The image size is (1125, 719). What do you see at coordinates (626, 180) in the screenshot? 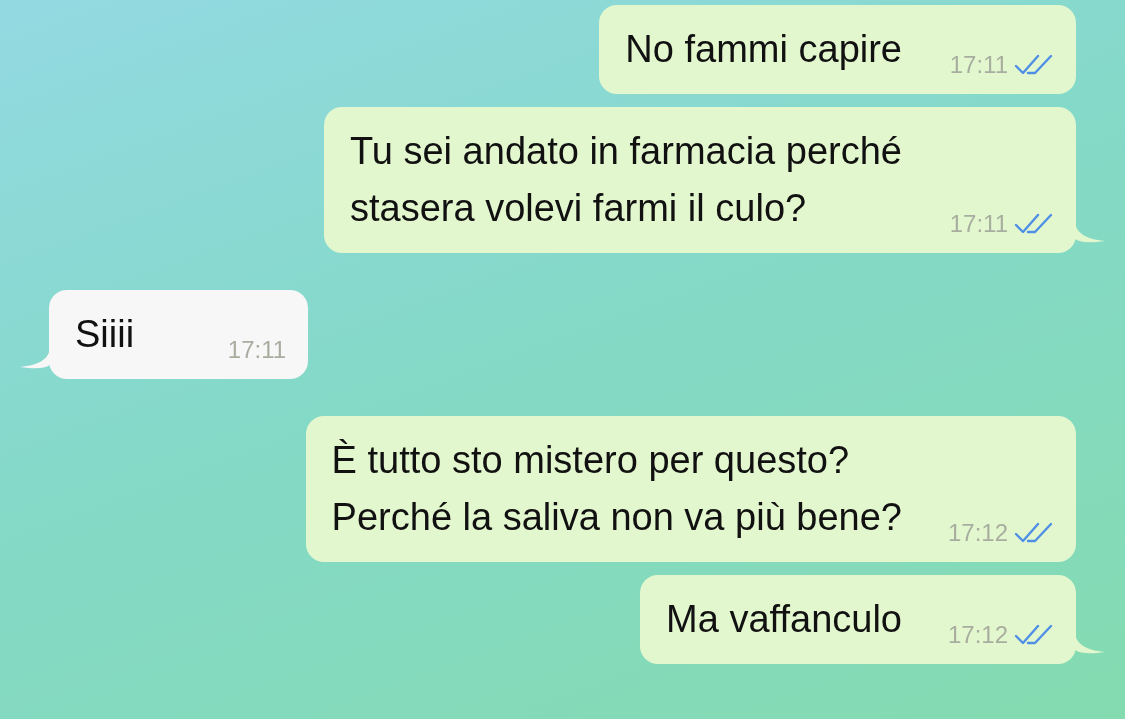
I see `message-text: Tu sei andato in farmacia perché stasera volevi farmi il culo?` at bounding box center [626, 180].